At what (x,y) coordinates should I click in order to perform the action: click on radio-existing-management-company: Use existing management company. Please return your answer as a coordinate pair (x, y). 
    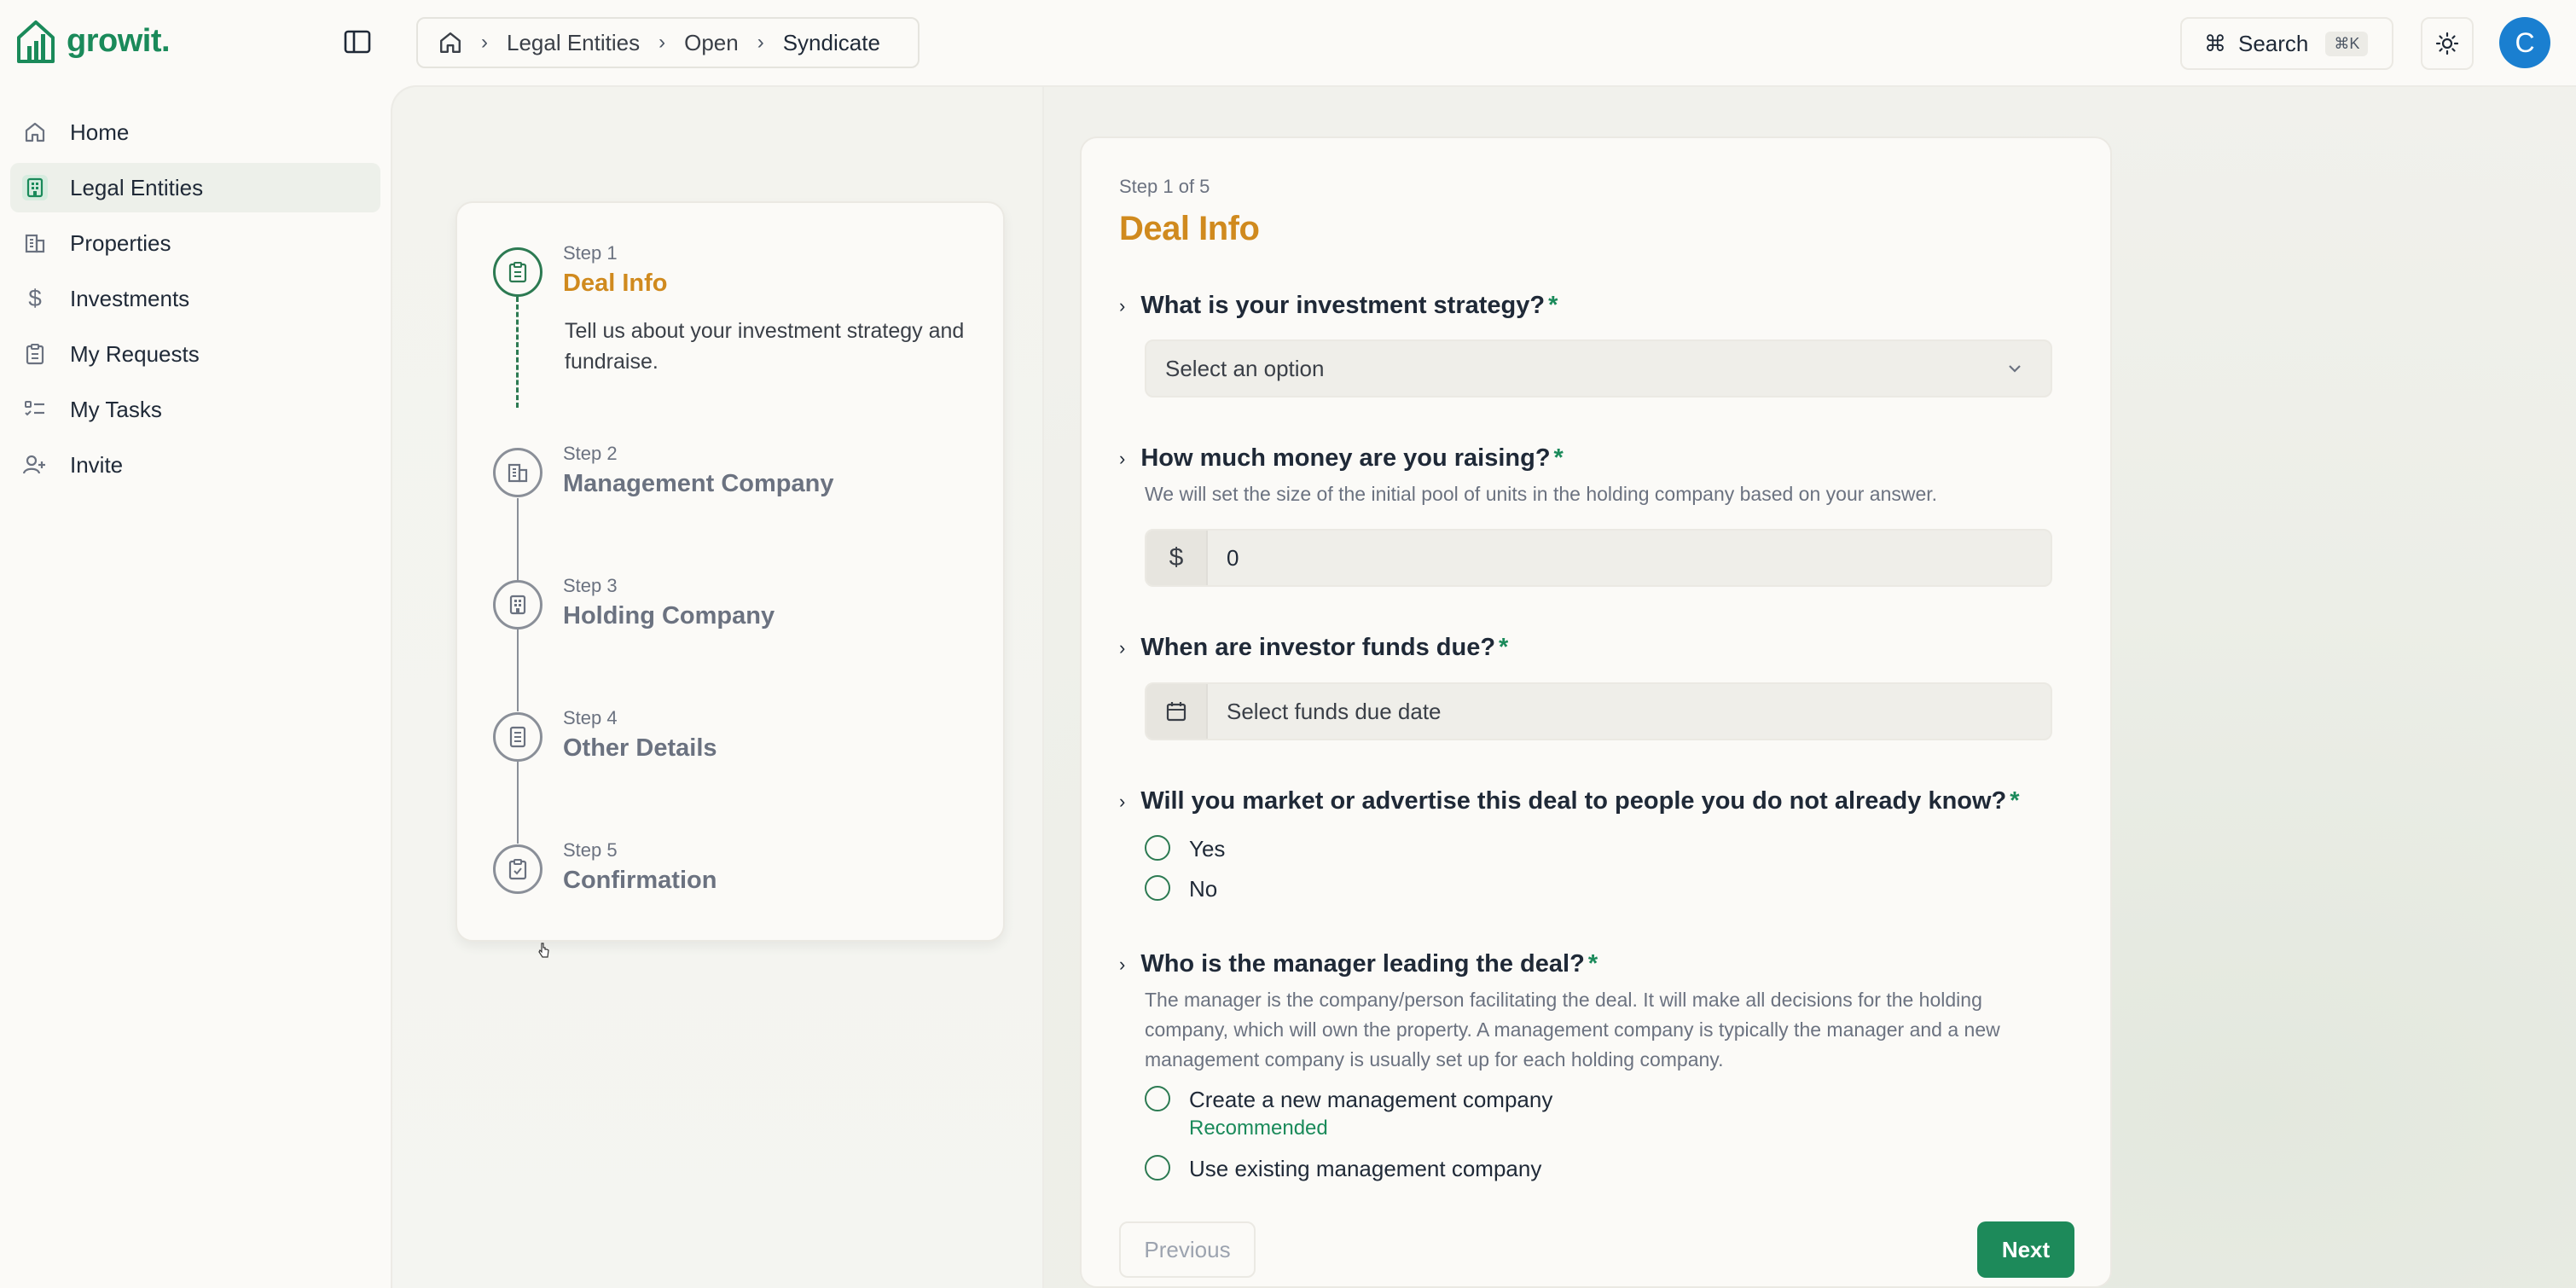
    Looking at the image, I should click on (1343, 1168).